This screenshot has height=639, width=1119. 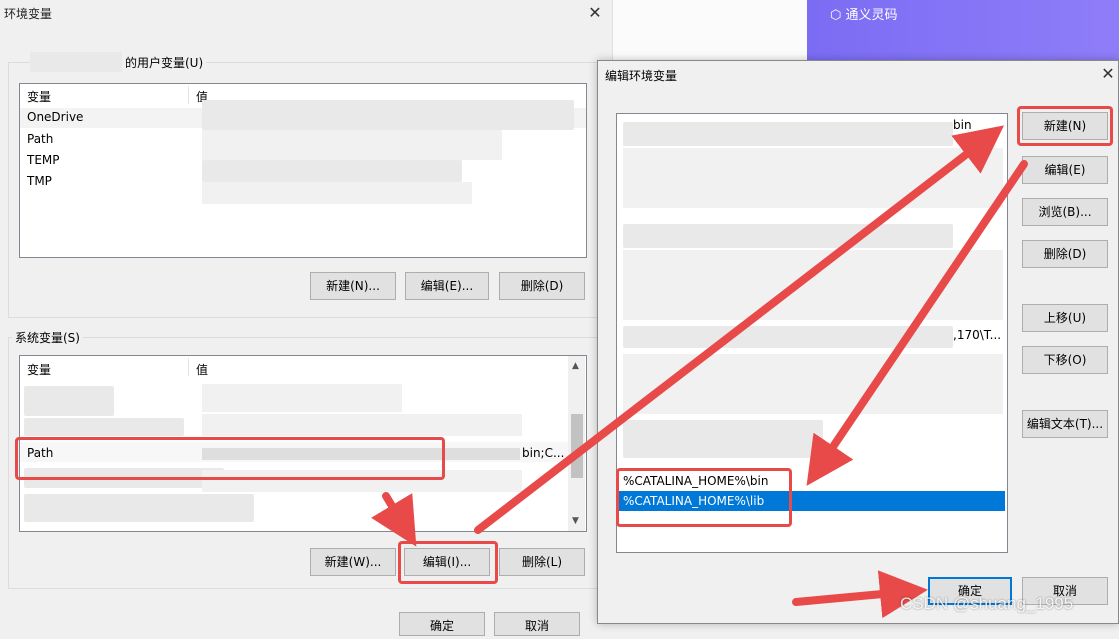 I want to click on watermark: CSDN @shuang_1995, so click(x=987, y=603).